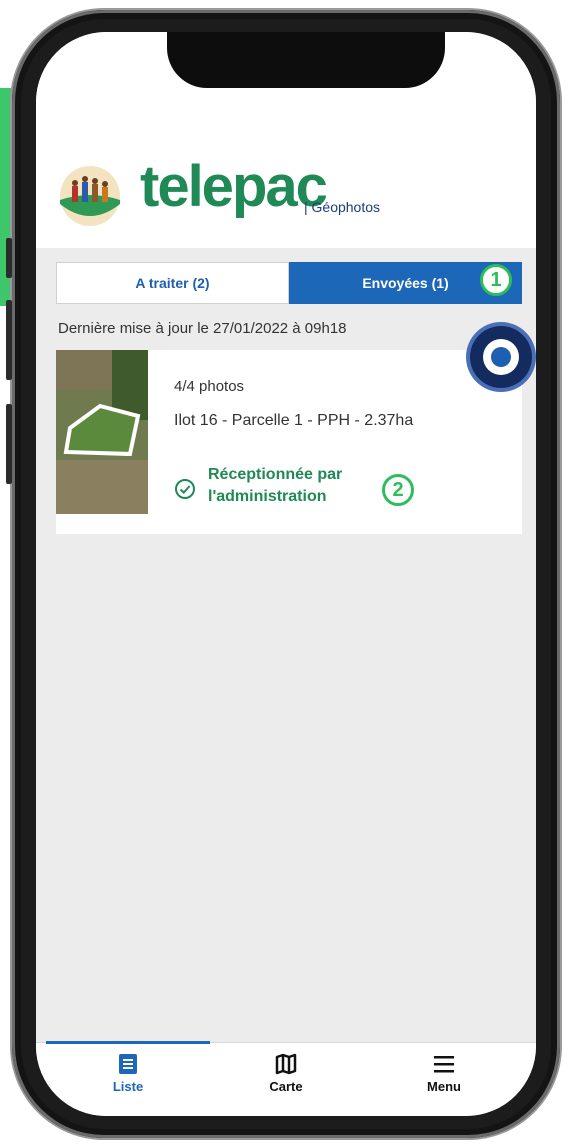 The image size is (568, 1144). I want to click on nav-liste: Liste, so click(128, 1073).